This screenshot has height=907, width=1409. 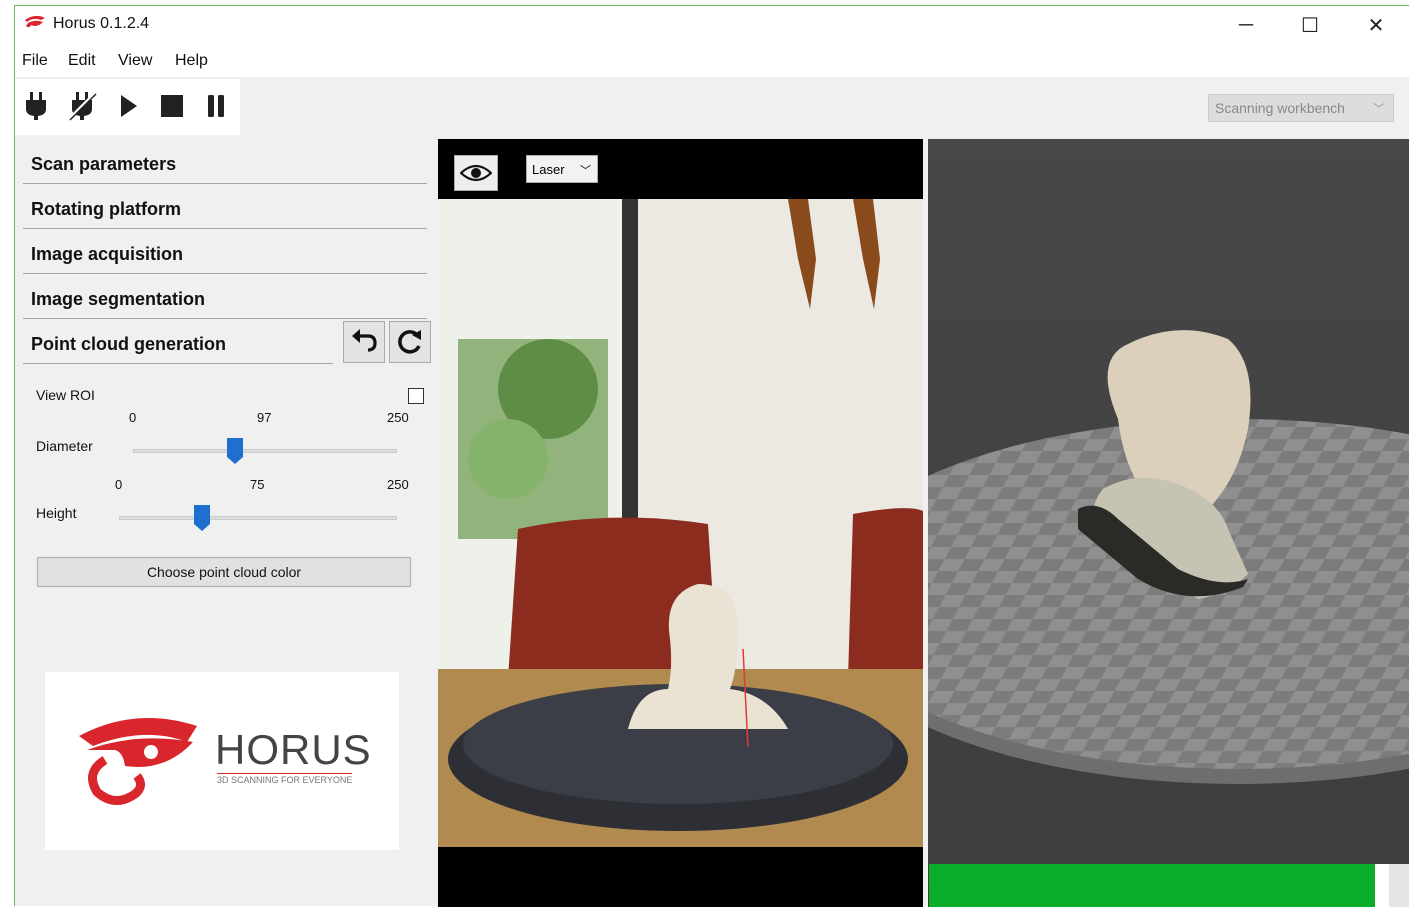 What do you see at coordinates (178, 344) in the screenshot?
I see `section-point-cloud-generation: Point cloud generation` at bounding box center [178, 344].